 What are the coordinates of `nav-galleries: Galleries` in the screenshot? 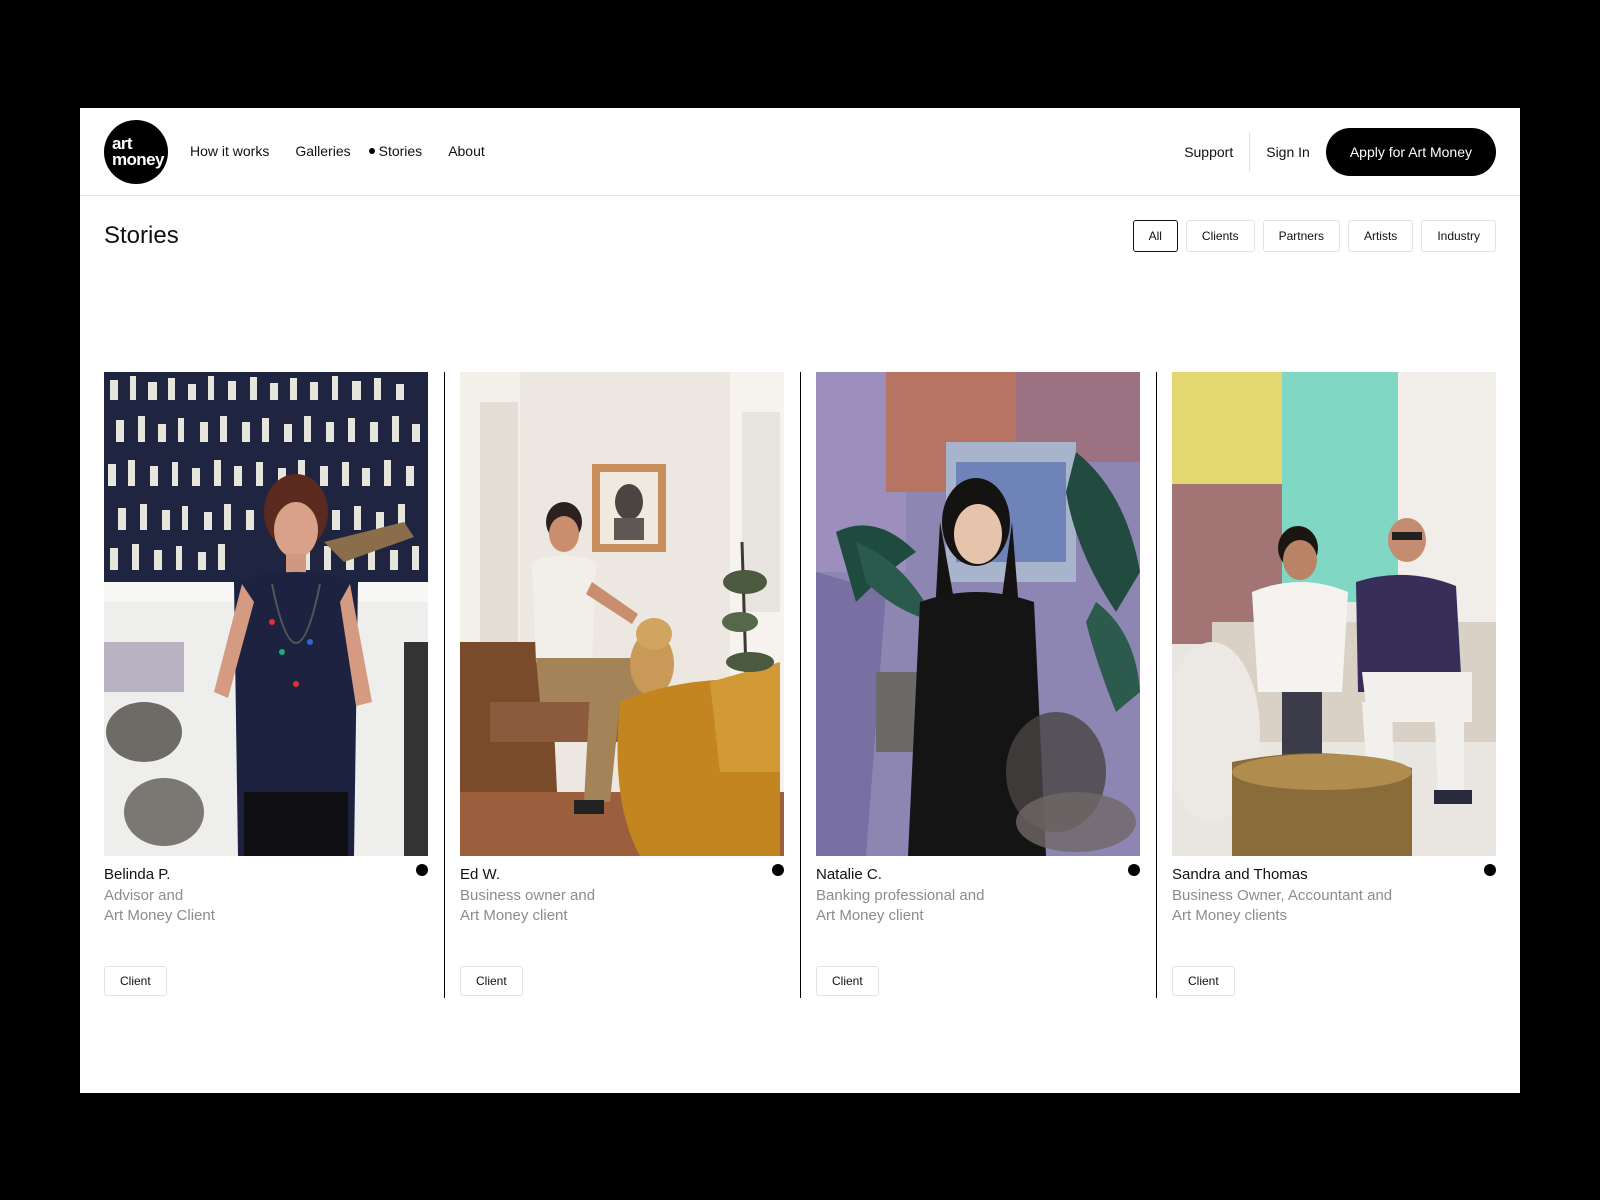 It's located at (322, 151).